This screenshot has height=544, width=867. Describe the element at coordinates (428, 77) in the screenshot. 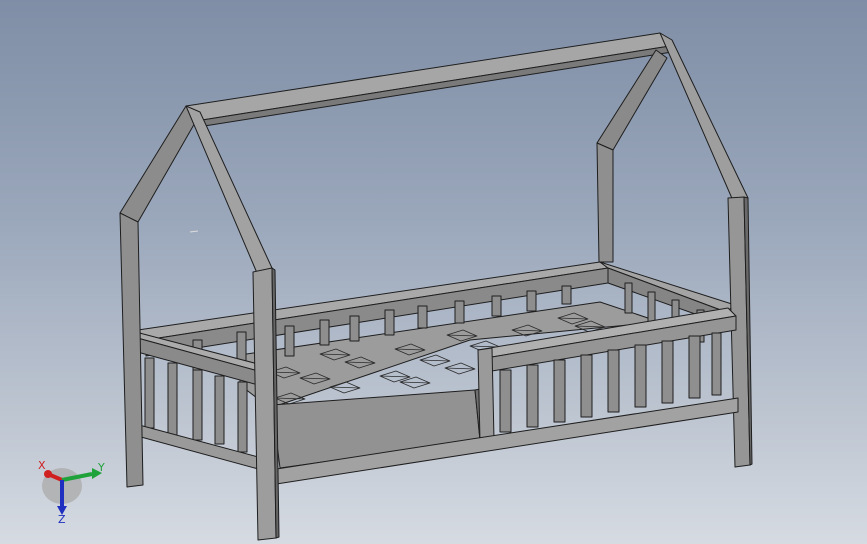

I see `ridge-beam` at that location.